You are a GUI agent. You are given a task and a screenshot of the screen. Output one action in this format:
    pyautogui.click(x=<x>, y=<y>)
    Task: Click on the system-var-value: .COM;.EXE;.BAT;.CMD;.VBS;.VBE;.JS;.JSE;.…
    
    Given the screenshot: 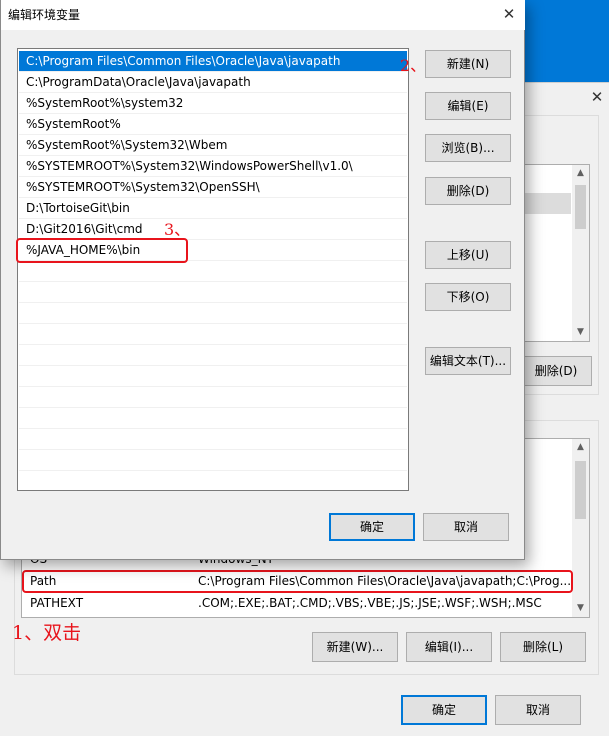 What is the action you would take?
    pyautogui.click(x=370, y=603)
    